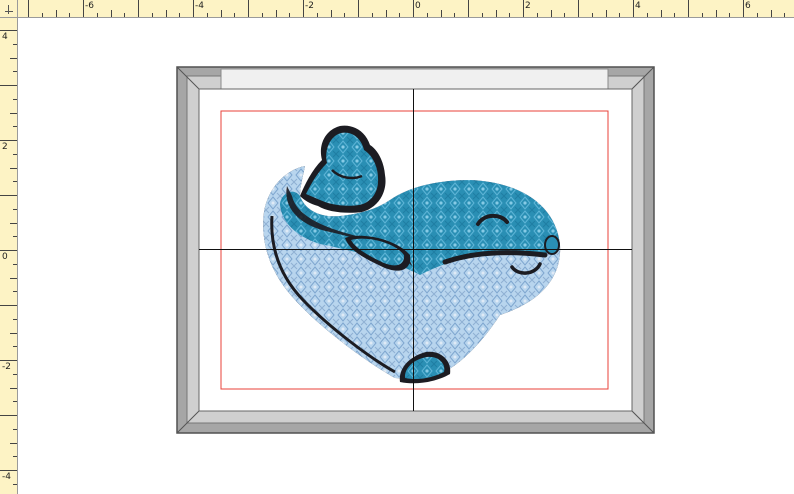 The width and height of the screenshot is (794, 494). What do you see at coordinates (9, 256) in the screenshot?
I see `vertical-ruler: 4 2 0 -2 -4` at bounding box center [9, 256].